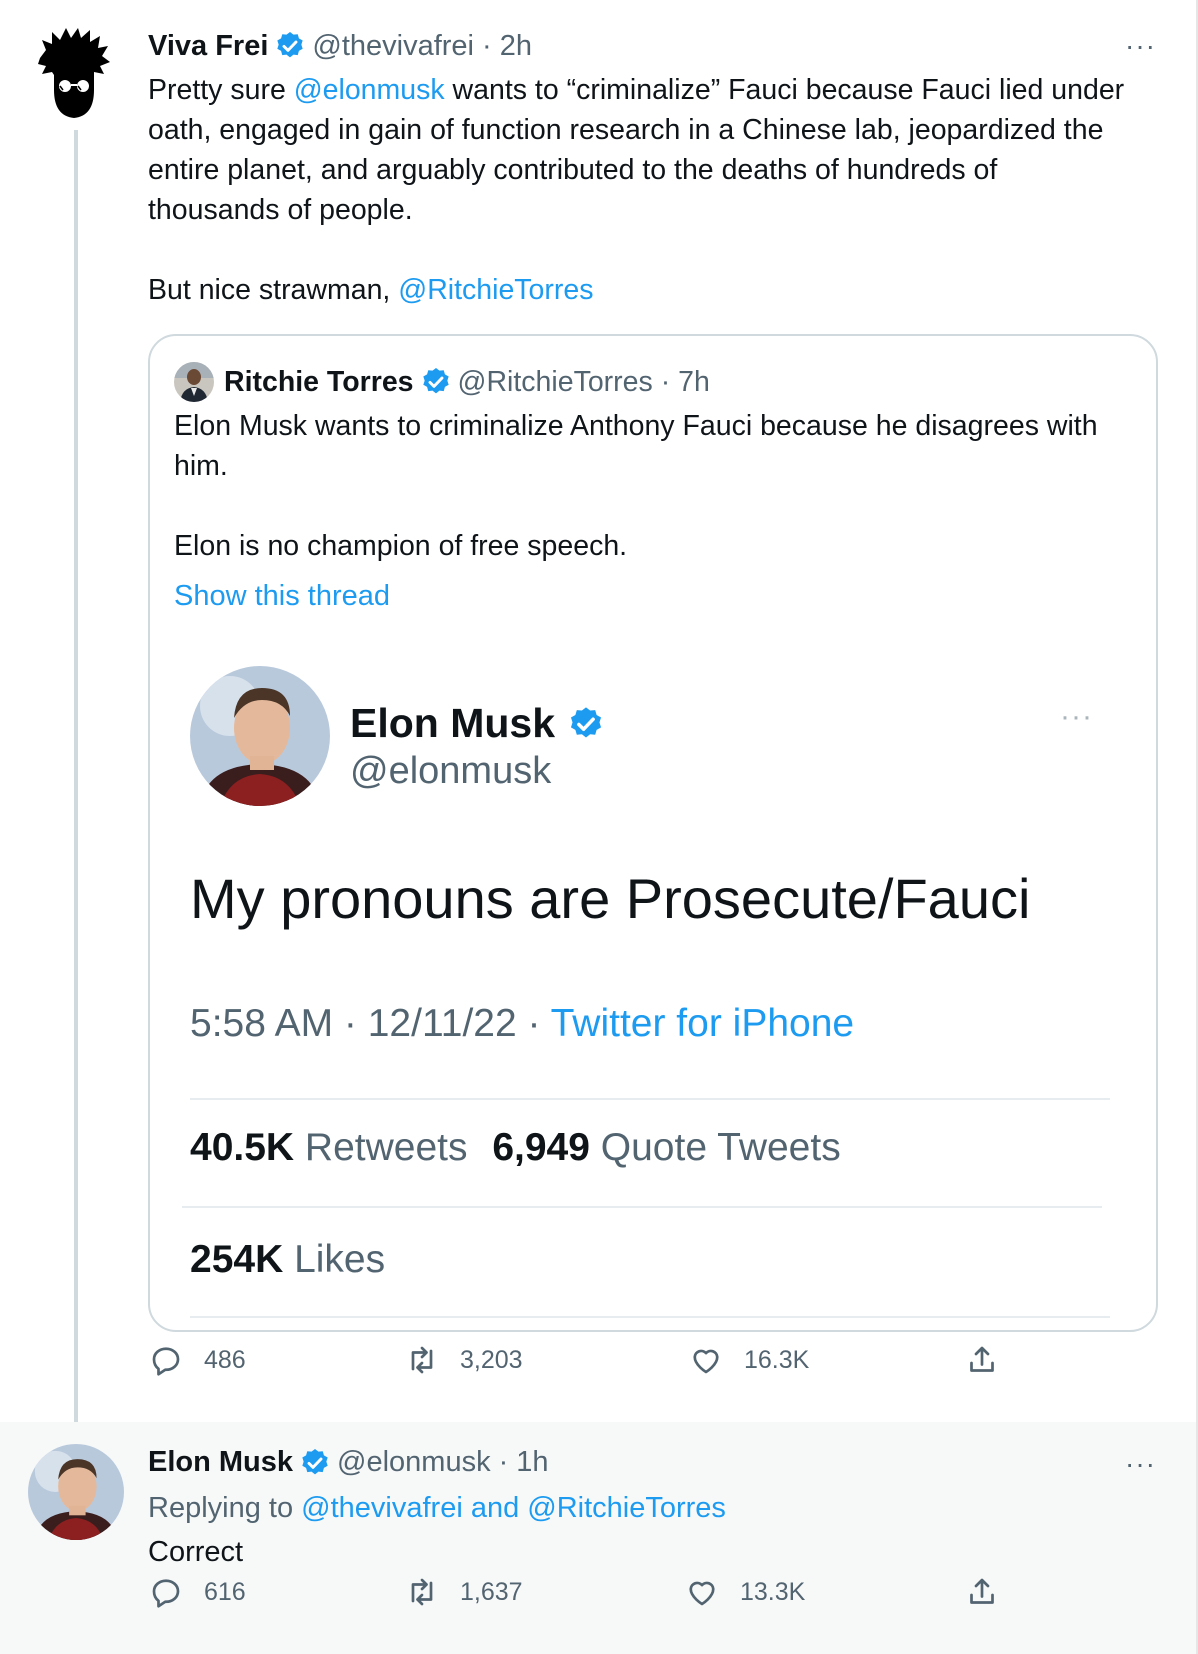 This screenshot has width=1198, height=1654. I want to click on quoted-author-handle: @RitchieTorres, so click(555, 381).